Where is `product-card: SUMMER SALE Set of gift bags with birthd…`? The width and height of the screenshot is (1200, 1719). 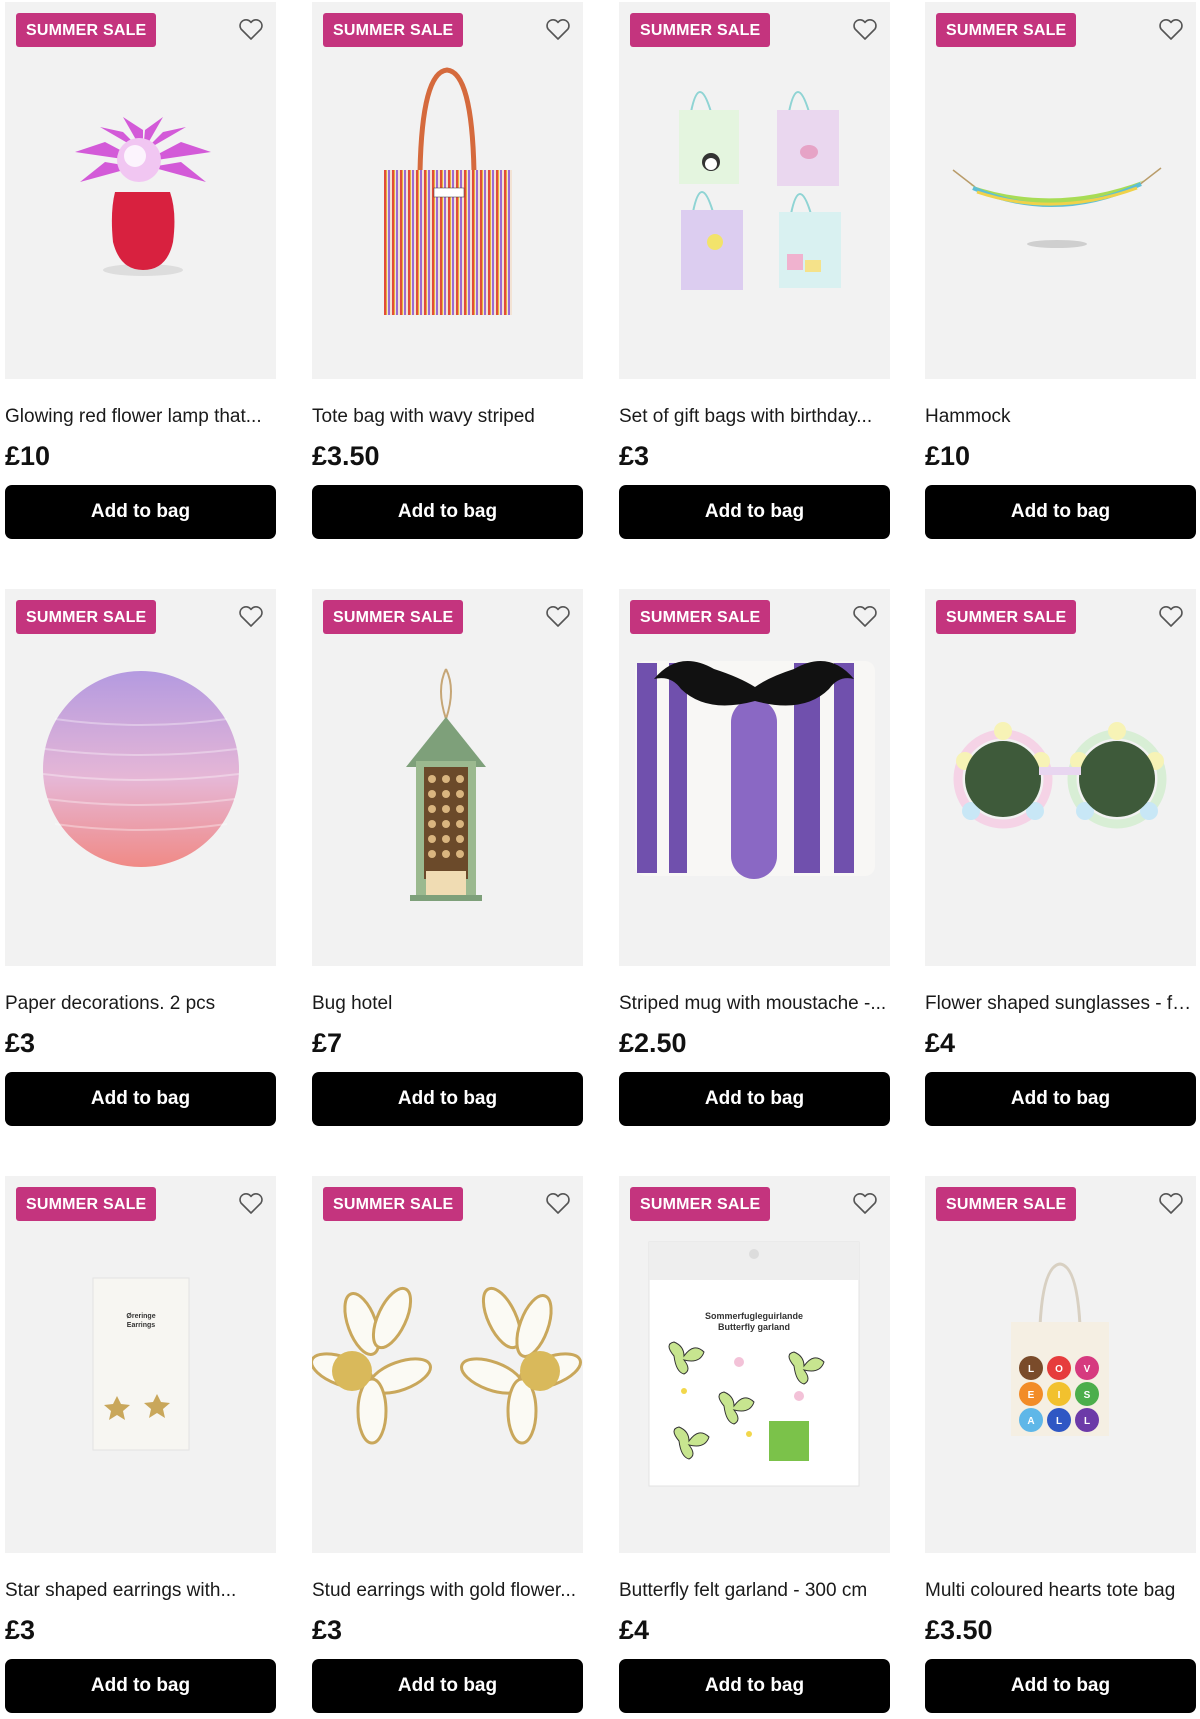 product-card: SUMMER SALE Set of gift bags with birthd… is located at coordinates (754, 270).